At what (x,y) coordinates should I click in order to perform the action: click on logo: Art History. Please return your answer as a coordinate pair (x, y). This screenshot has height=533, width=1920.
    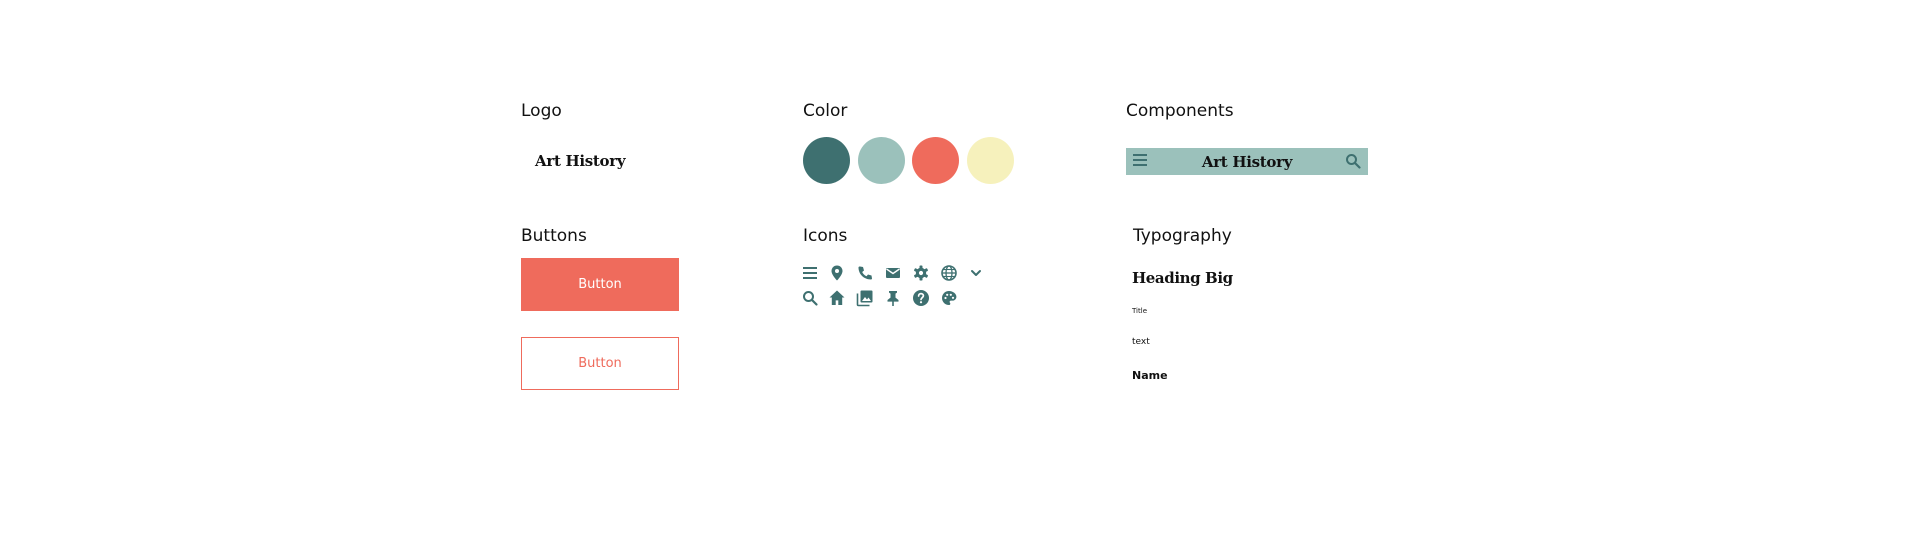
    Looking at the image, I should click on (580, 161).